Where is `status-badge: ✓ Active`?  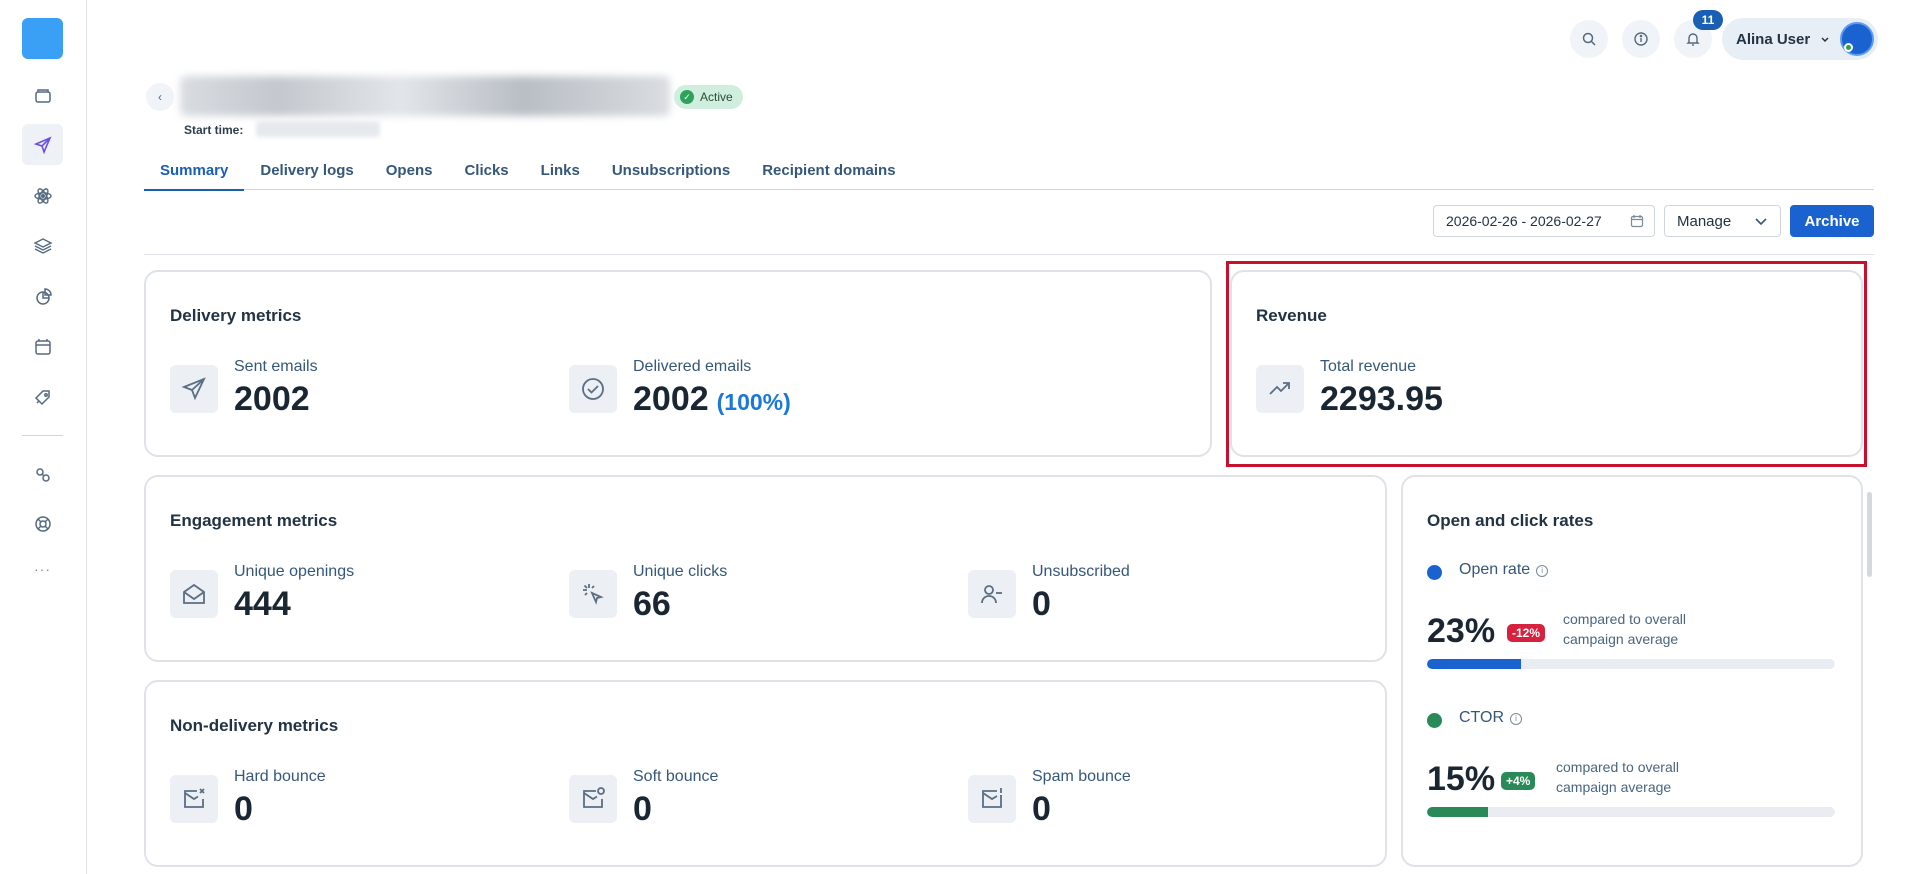 status-badge: ✓ Active is located at coordinates (708, 97).